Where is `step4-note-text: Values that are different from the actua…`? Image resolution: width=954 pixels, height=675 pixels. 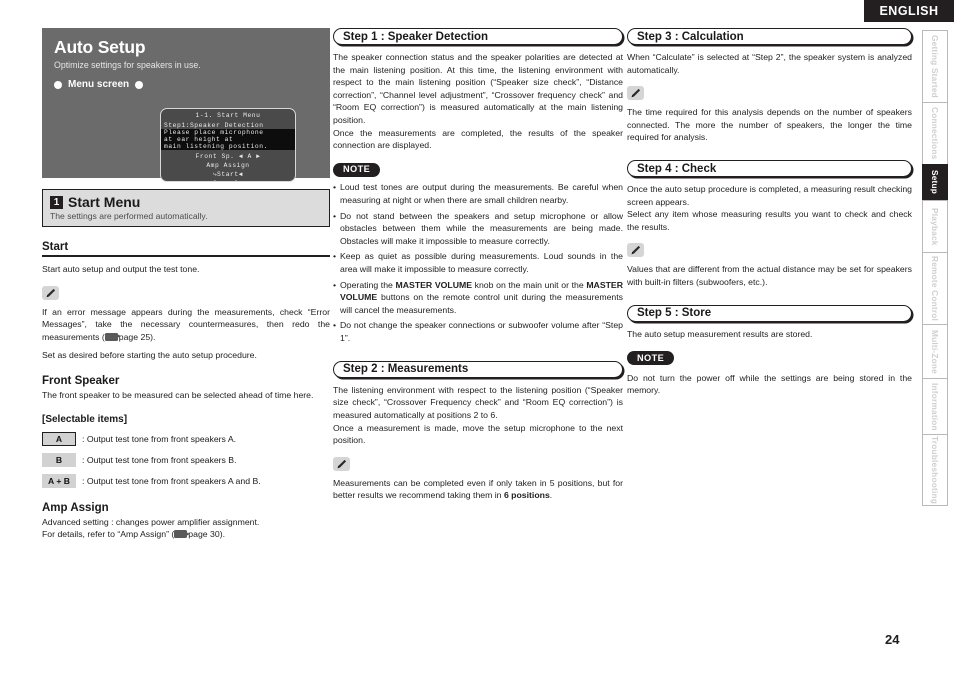
step4-note-text: Values that are different from the actua… is located at coordinates (769, 276).